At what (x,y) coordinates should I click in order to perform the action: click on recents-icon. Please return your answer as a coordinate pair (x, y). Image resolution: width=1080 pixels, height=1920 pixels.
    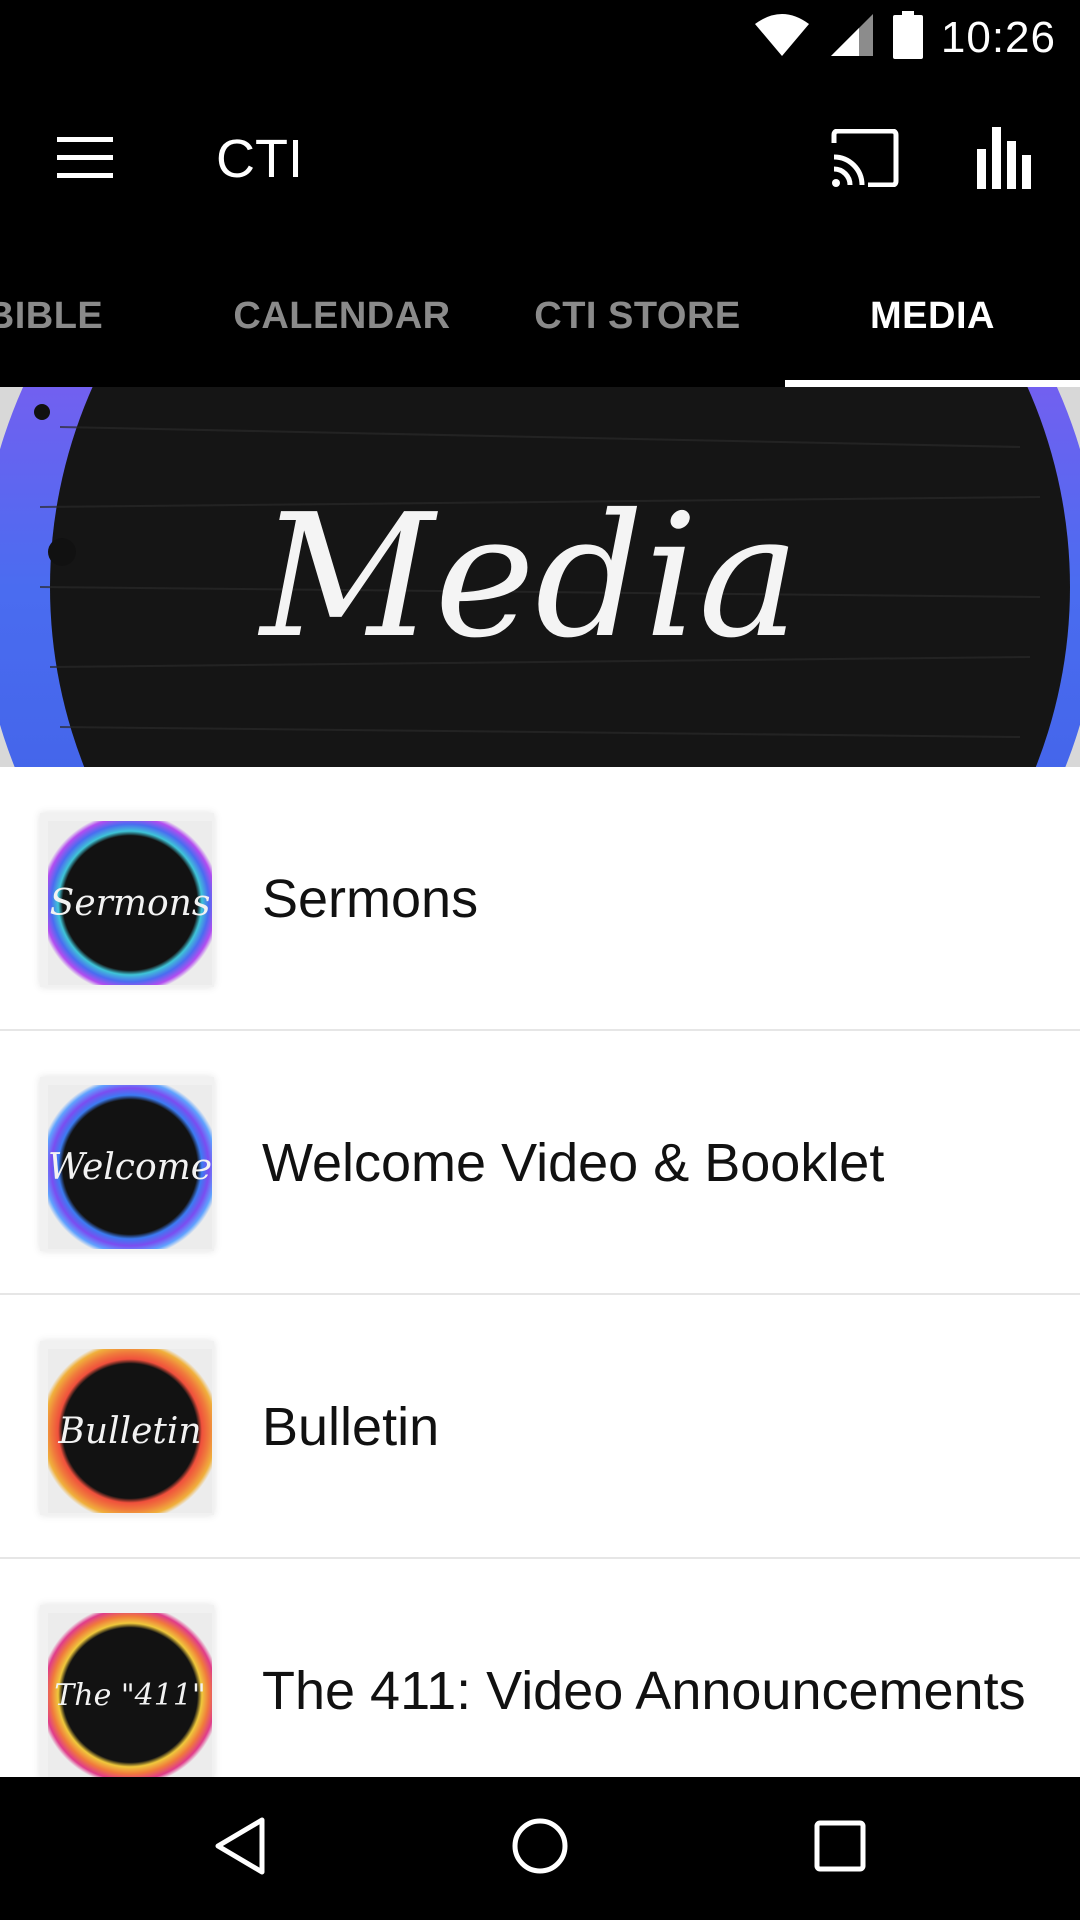
    Looking at the image, I should click on (840, 1848).